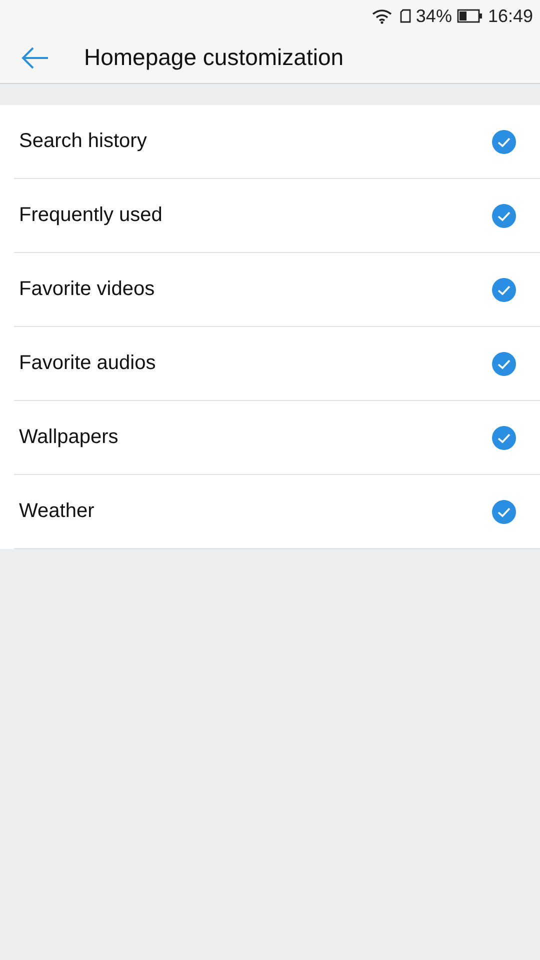 Image resolution: width=540 pixels, height=960 pixels. I want to click on setting-row: Favorite audios, so click(277, 364).